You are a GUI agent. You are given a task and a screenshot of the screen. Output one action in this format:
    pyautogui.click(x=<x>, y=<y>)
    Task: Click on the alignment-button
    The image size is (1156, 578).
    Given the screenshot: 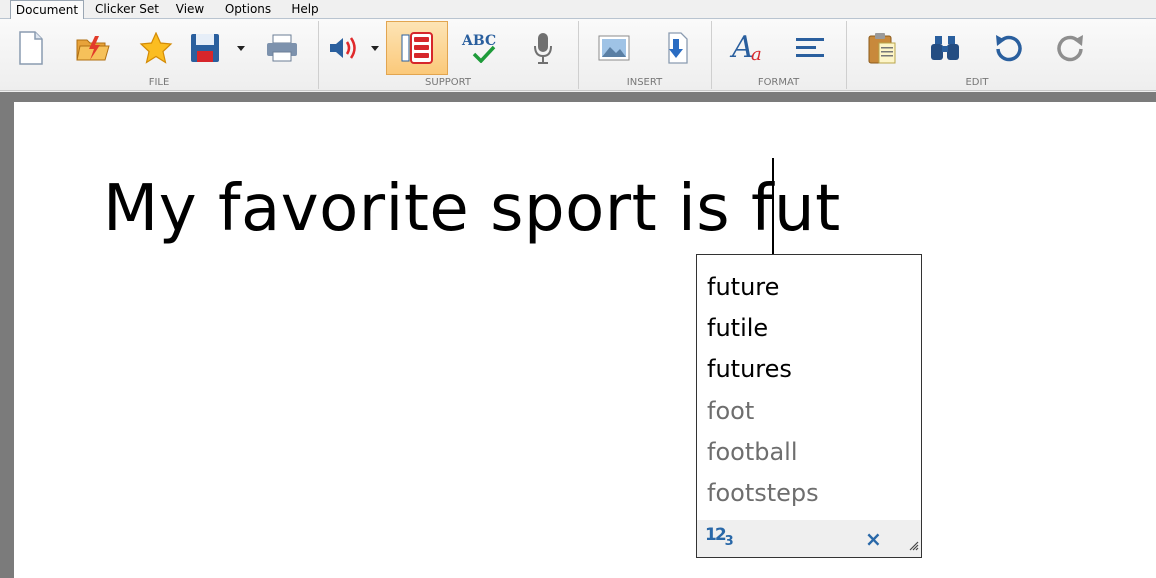 What is the action you would take?
    pyautogui.click(x=810, y=48)
    